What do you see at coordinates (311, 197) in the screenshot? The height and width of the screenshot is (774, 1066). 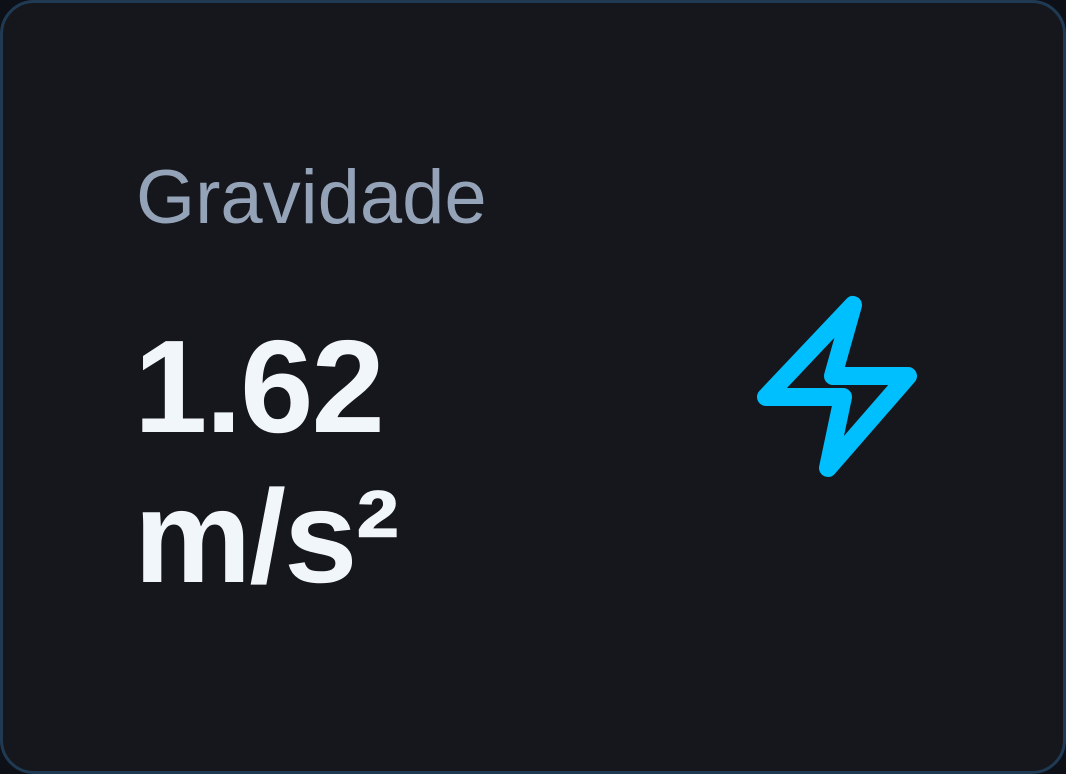 I see `stat-label: Gravidade` at bounding box center [311, 197].